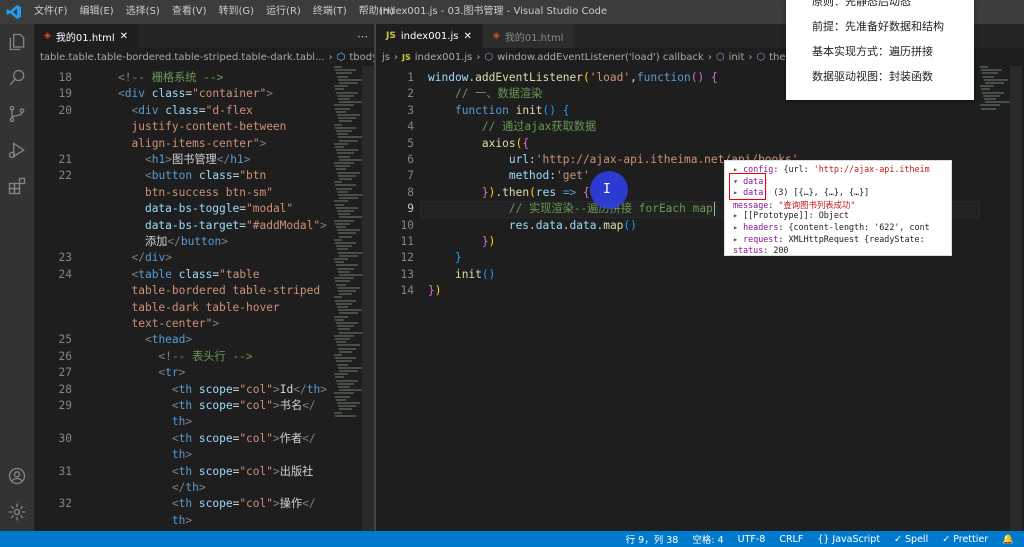  Describe the element at coordinates (65, 94) in the screenshot. I see `line-number: 19` at that location.